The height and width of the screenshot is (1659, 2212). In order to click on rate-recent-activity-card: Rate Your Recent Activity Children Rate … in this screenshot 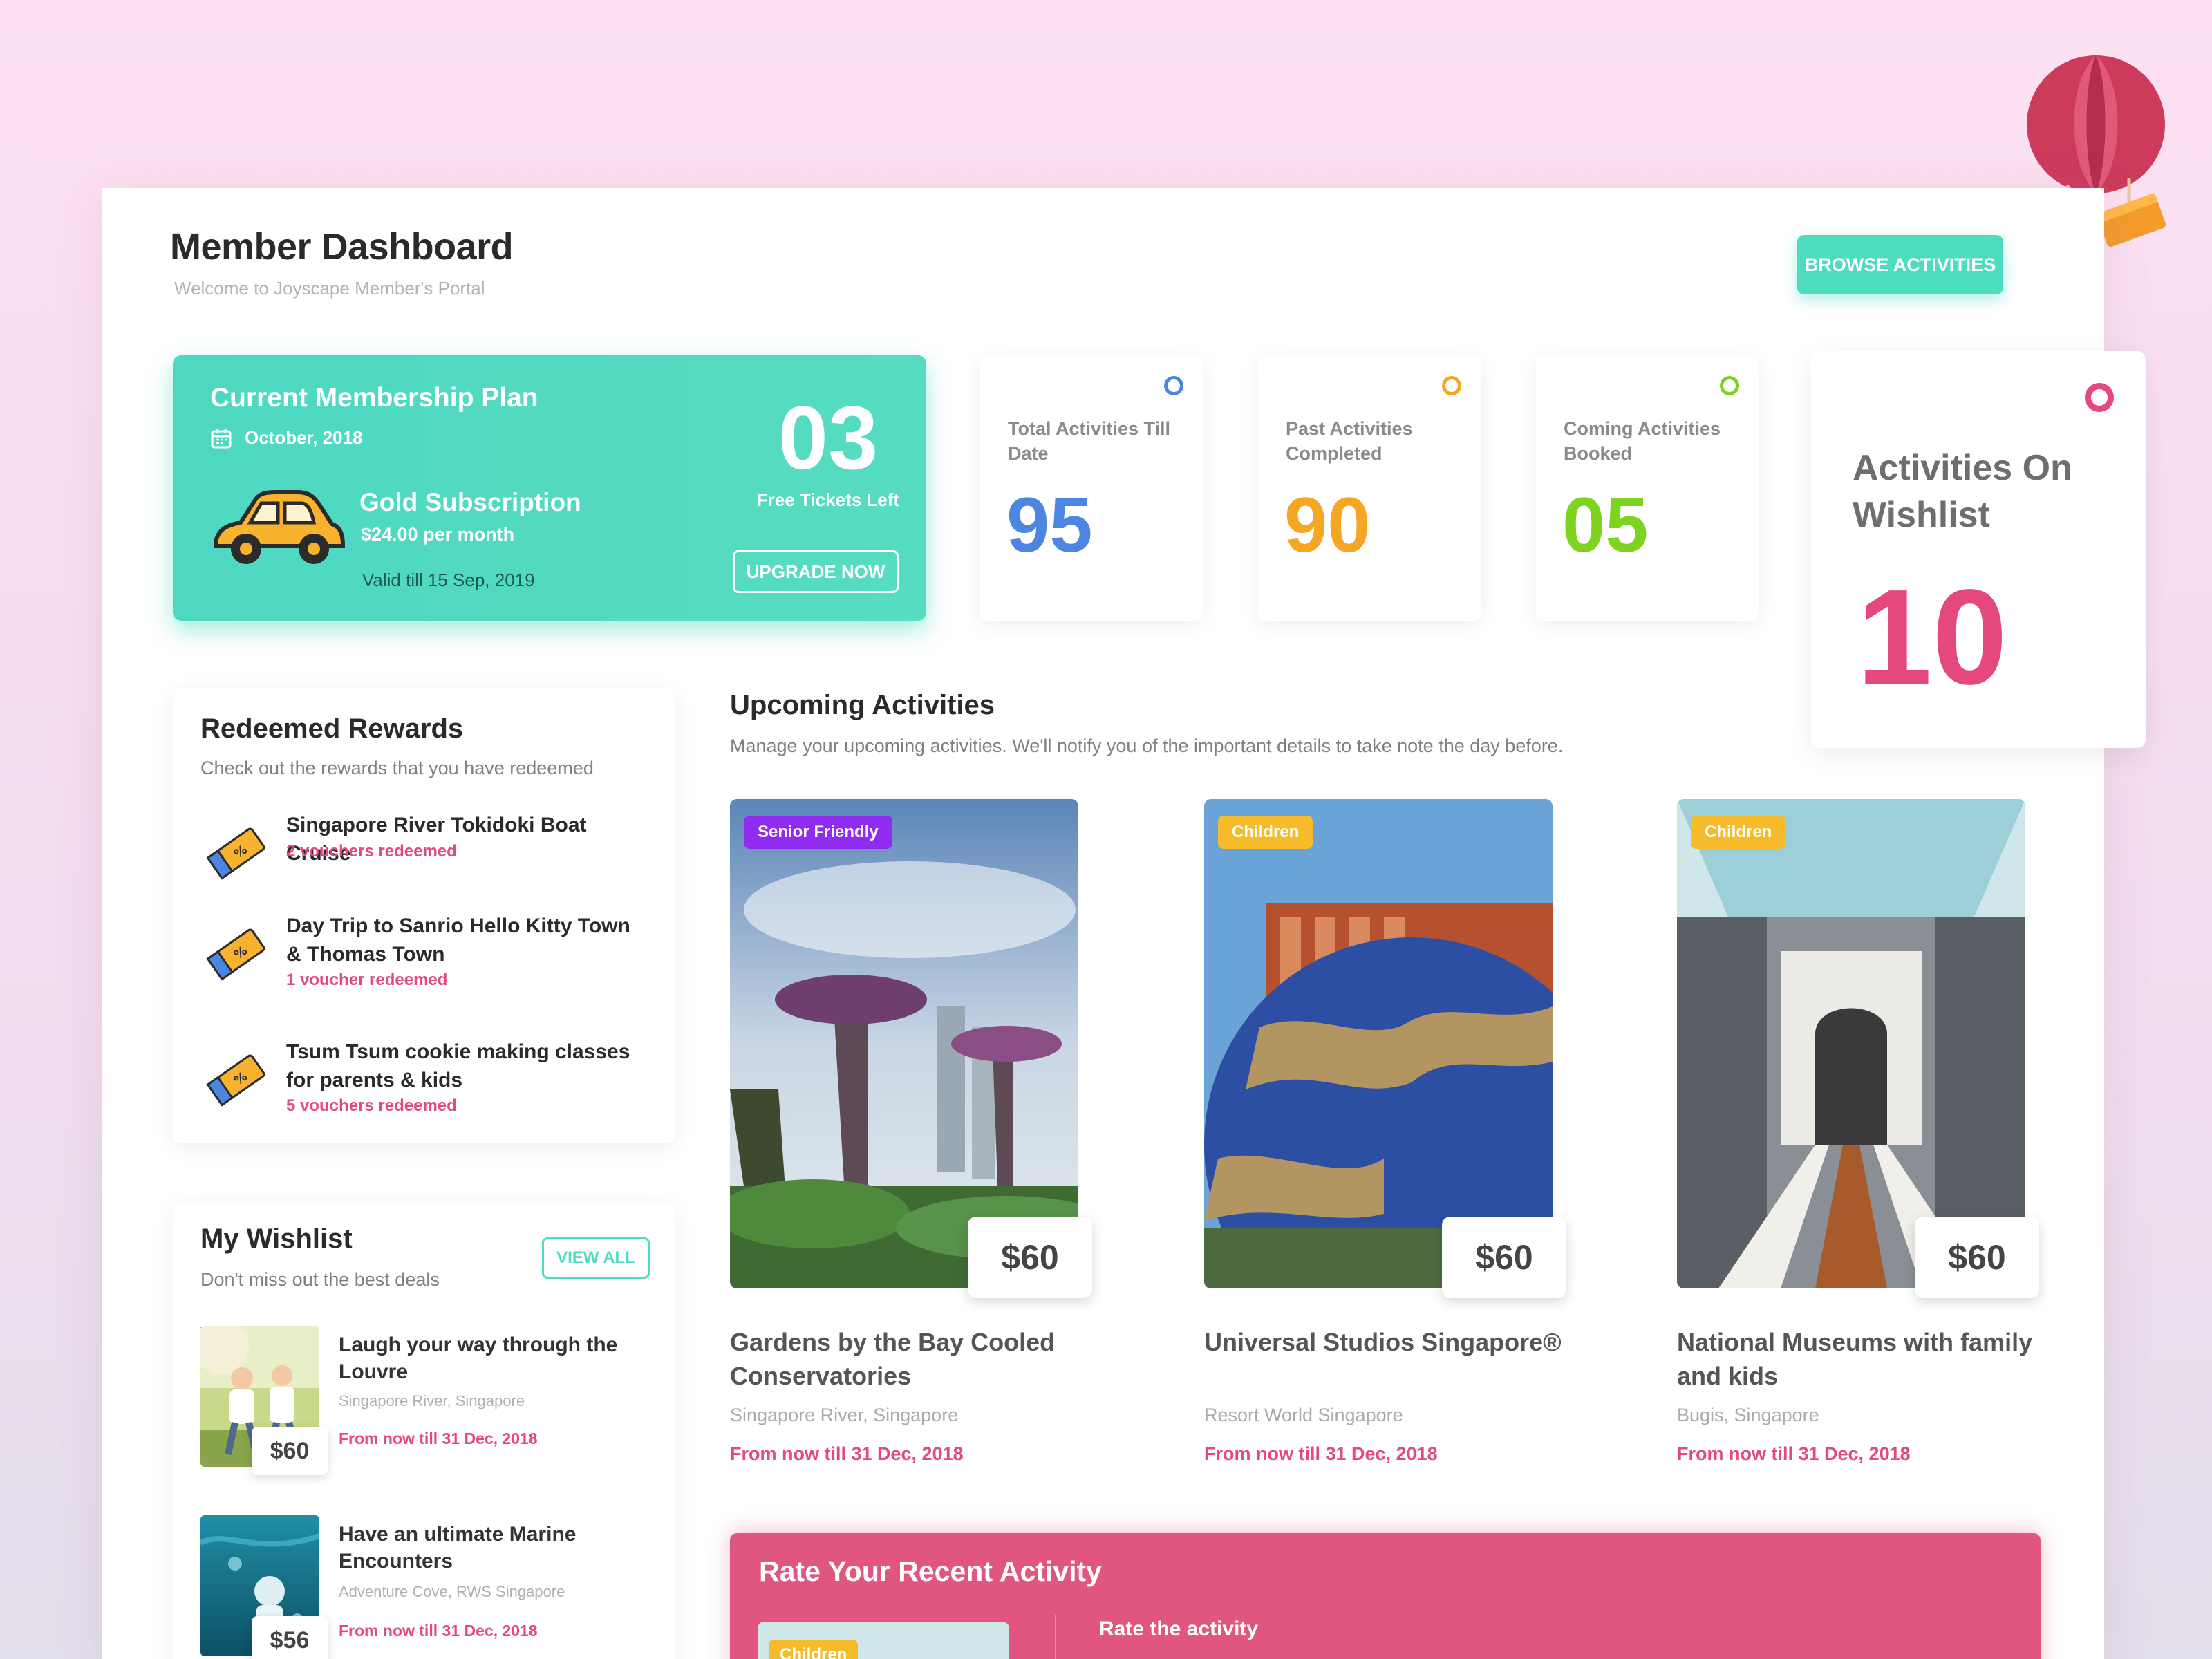, I will do `click(1385, 1596)`.